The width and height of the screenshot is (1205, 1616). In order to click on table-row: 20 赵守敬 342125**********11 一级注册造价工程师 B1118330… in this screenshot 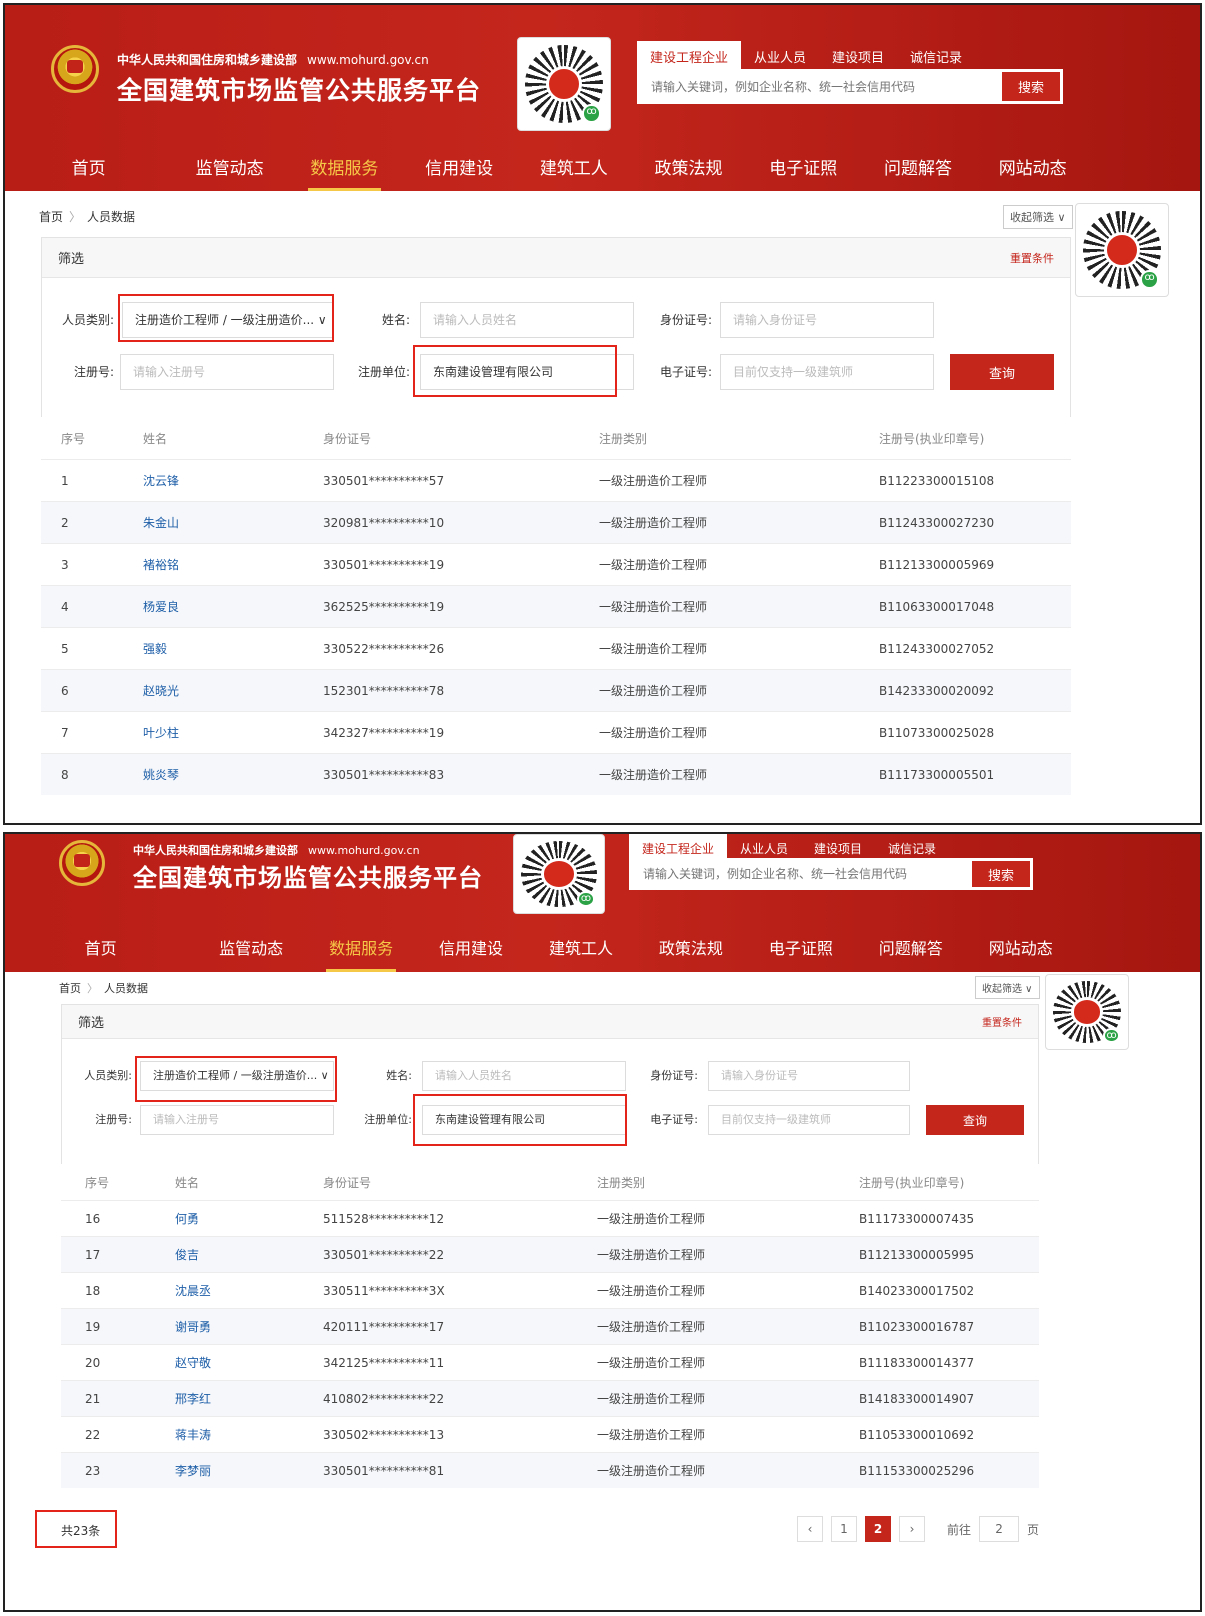, I will do `click(550, 1362)`.